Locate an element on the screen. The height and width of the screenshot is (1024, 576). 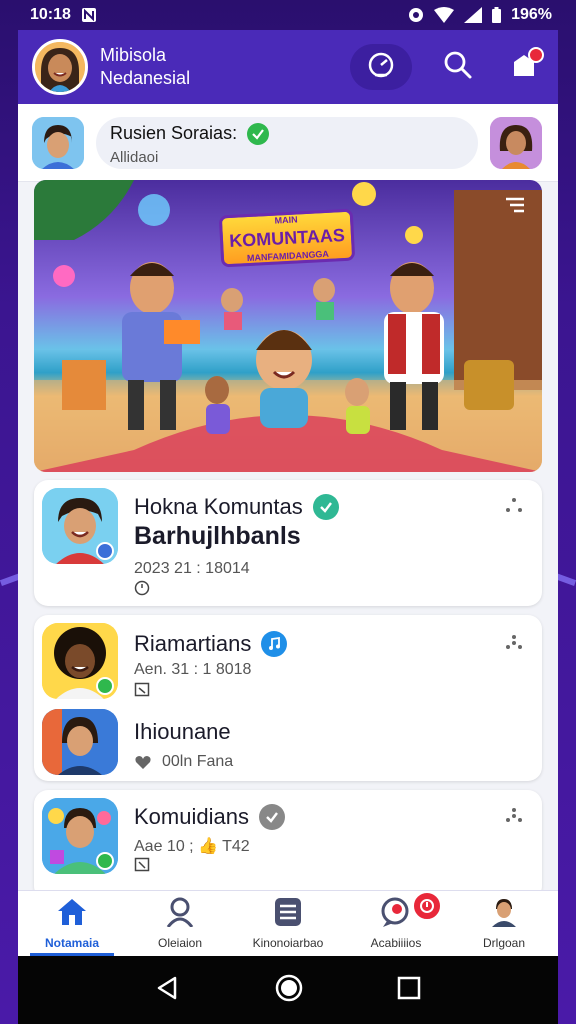
card-headline: Barhujlhbanls is located at coordinates (217, 536).